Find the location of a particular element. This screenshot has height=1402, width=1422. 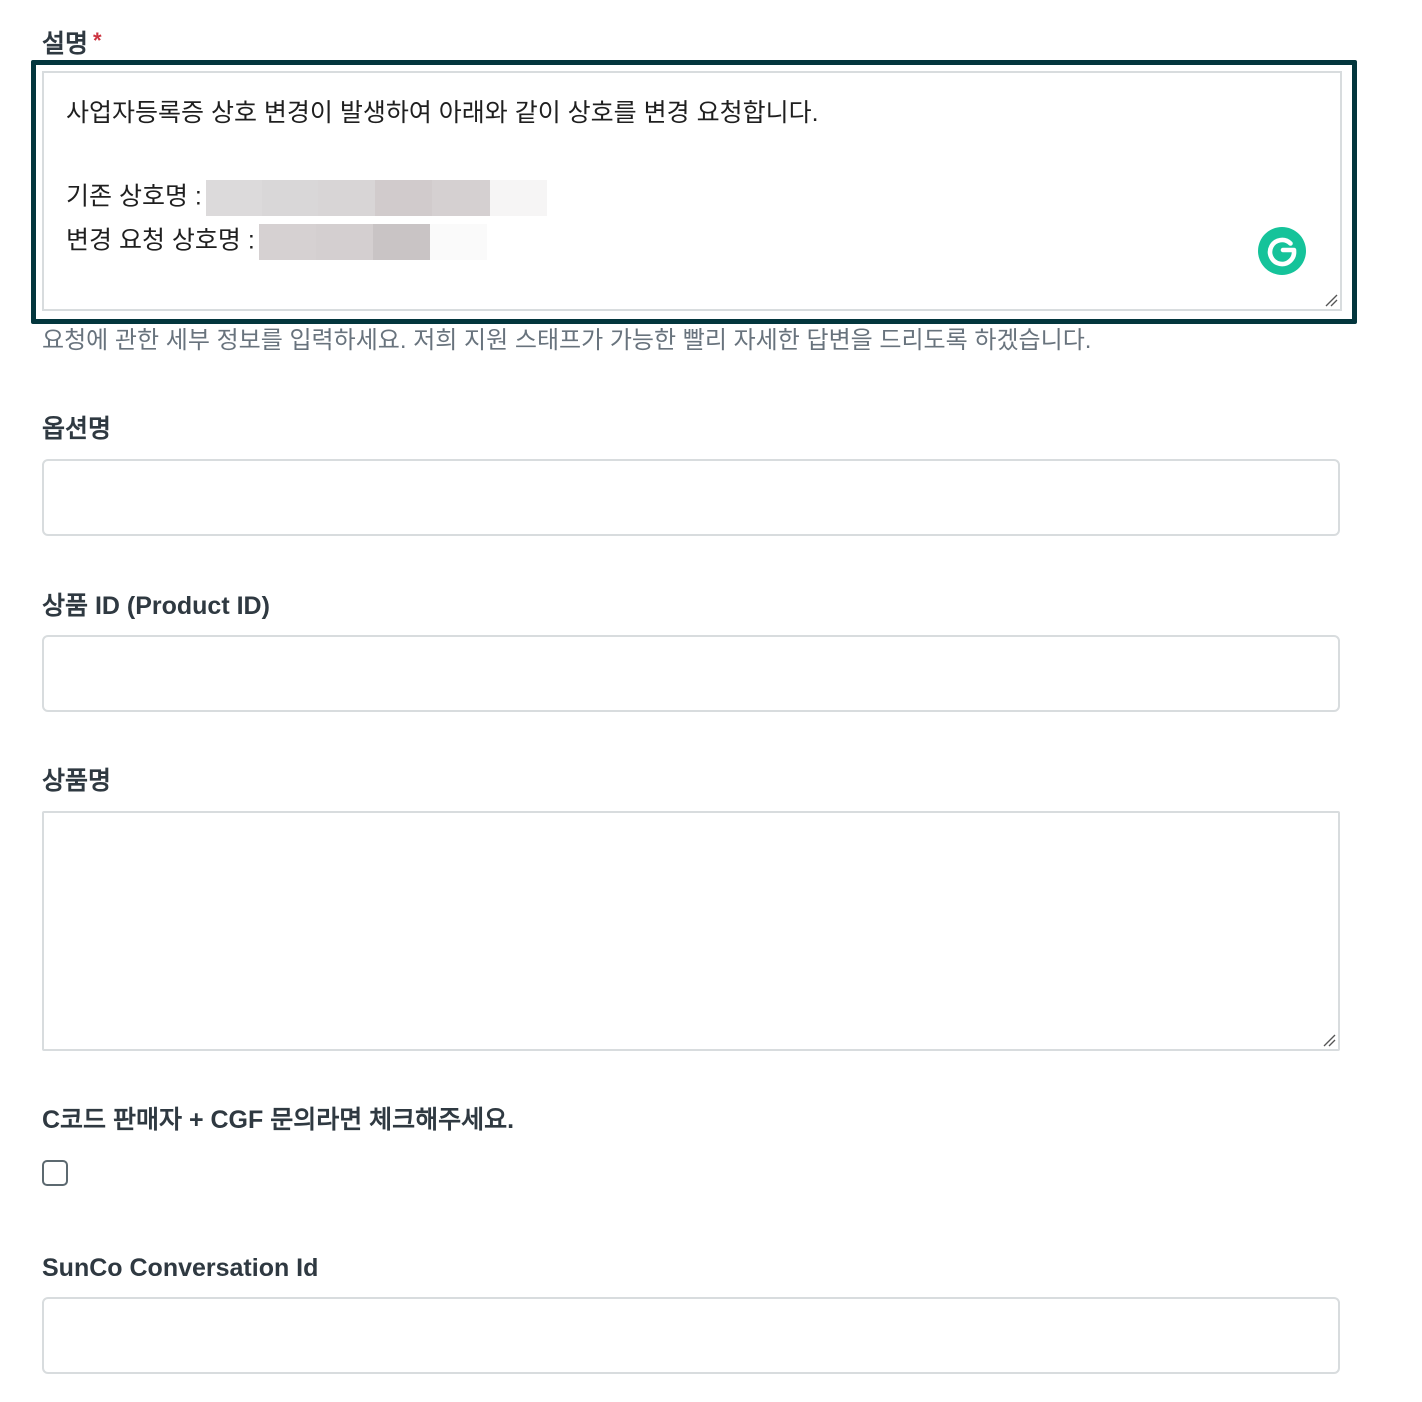

description-line-2: 기존 상호명 : is located at coordinates (306, 198).